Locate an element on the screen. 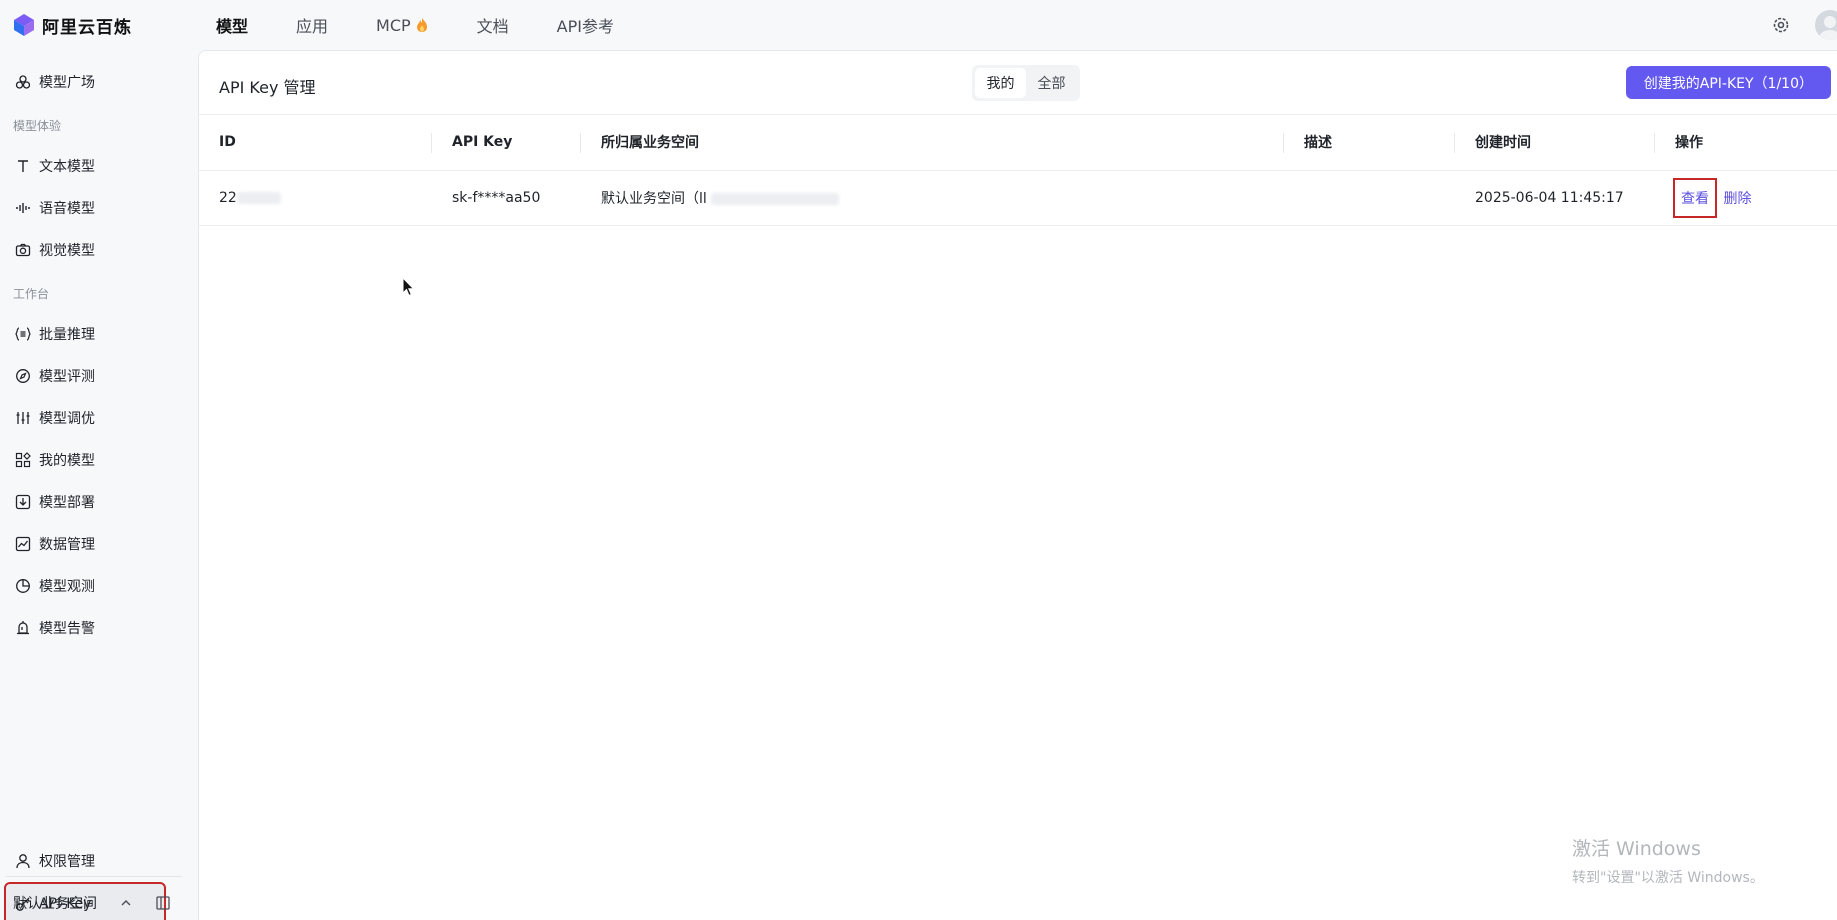  sidebar-item-model-observe: 模型观测 is located at coordinates (85, 586).